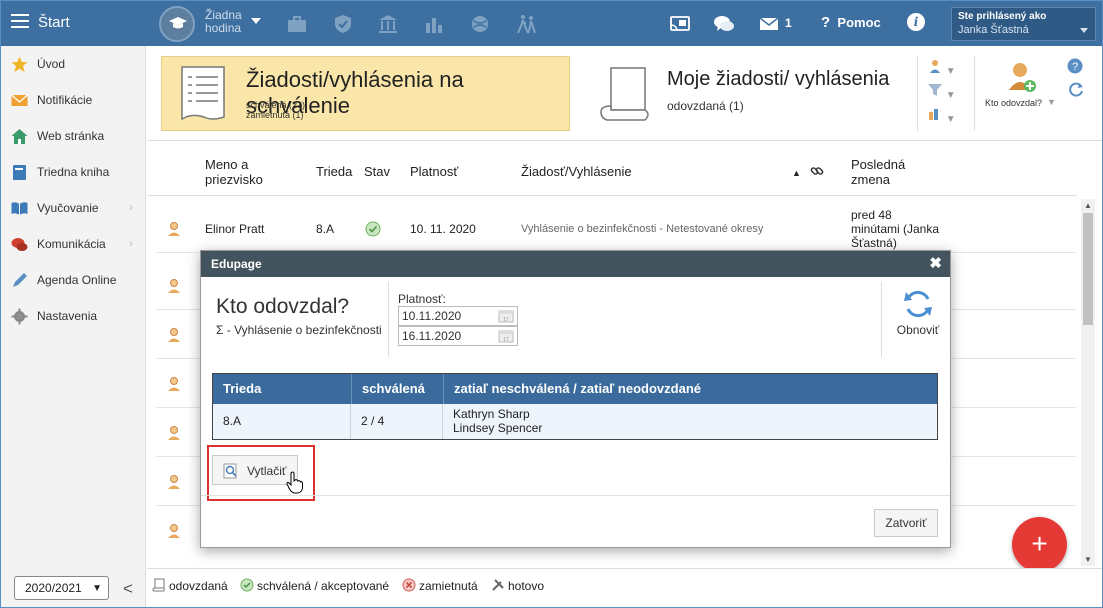 Image resolution: width=1103 pixels, height=608 pixels. I want to click on sidebar-item-agenda-online: Agenda Online, so click(73, 280).